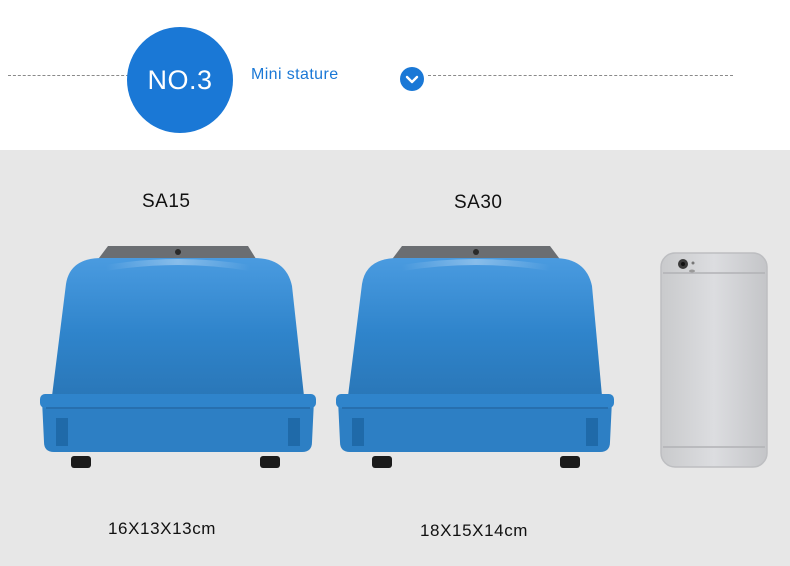 The height and width of the screenshot is (566, 790). Describe the element at coordinates (71, 75) in the screenshot. I see `divider-left` at that location.